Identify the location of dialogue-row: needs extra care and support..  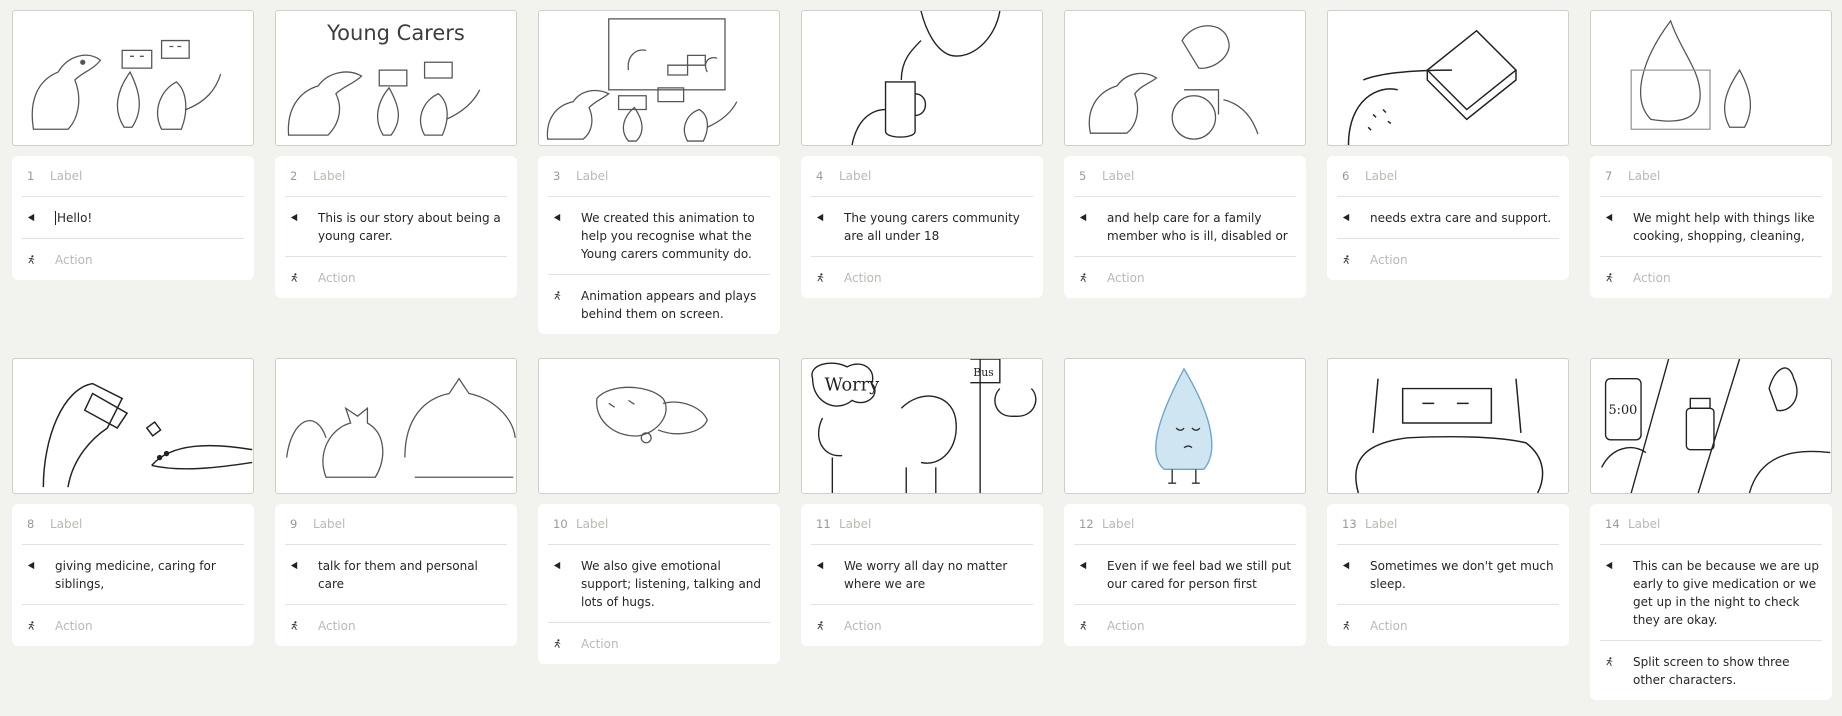
(1448, 218).